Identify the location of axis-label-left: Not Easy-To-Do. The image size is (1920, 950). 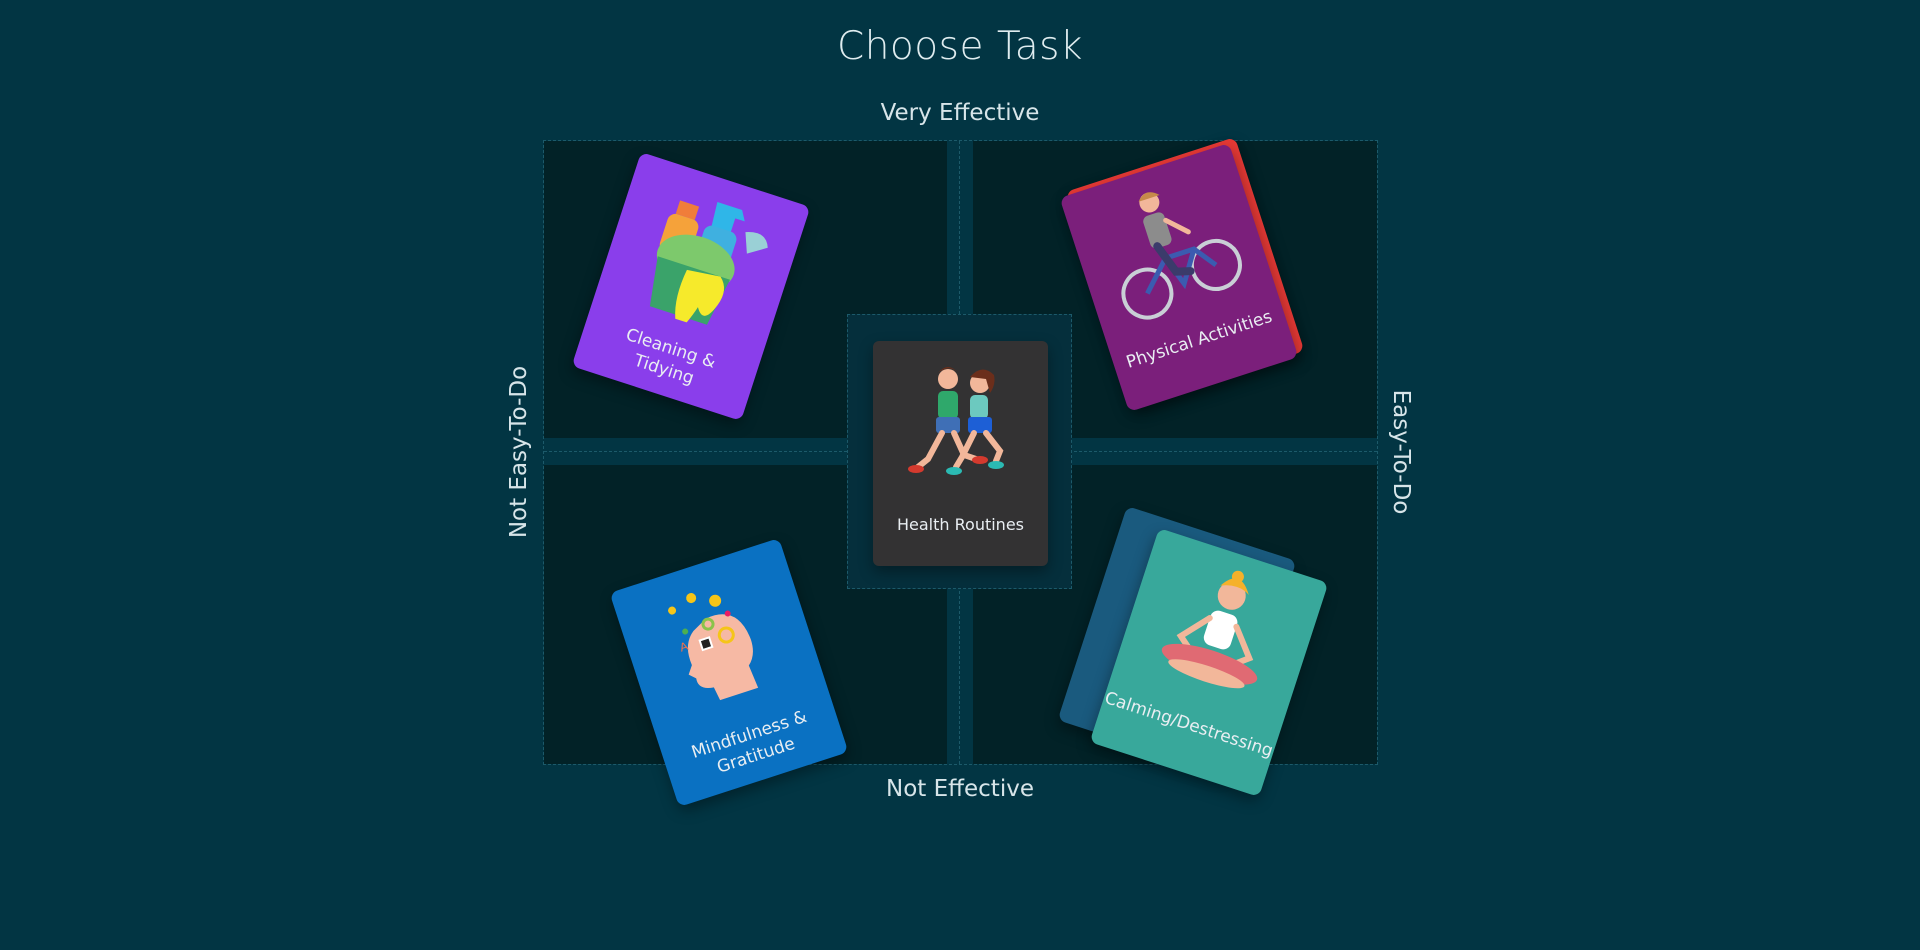
(519, 452).